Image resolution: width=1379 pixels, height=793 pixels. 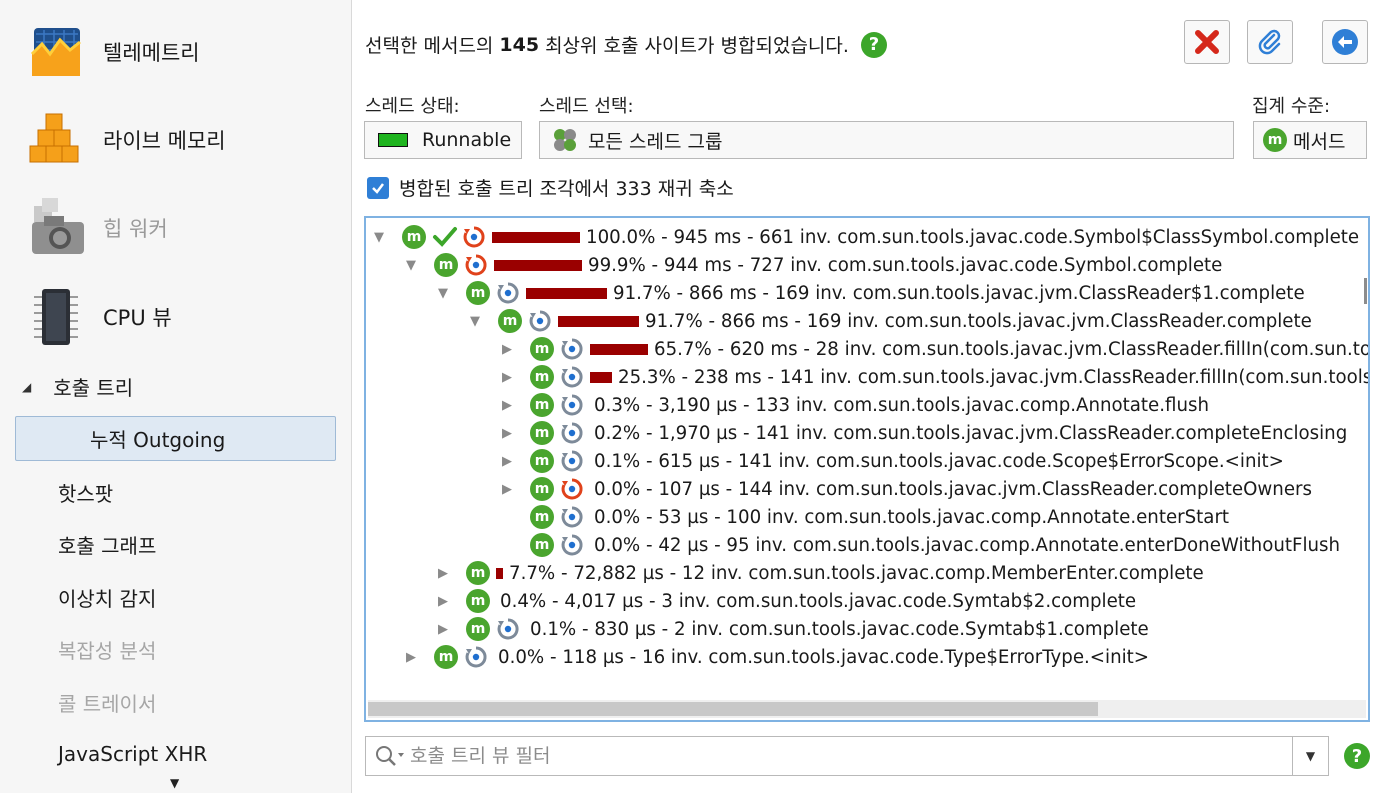 I want to click on attach-button, so click(x=1270, y=42).